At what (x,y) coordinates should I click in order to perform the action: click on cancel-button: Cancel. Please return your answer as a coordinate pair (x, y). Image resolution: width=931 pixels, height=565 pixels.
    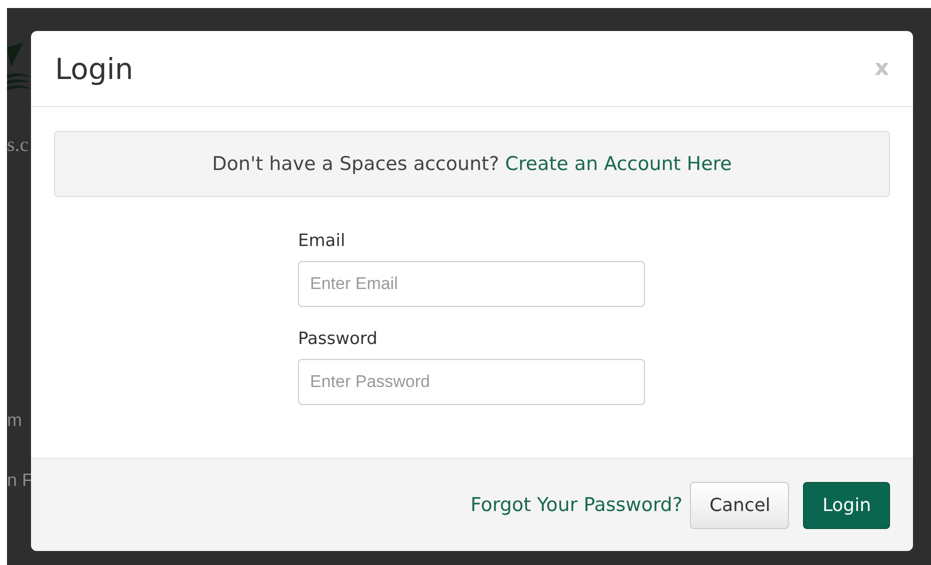
    Looking at the image, I should click on (740, 505).